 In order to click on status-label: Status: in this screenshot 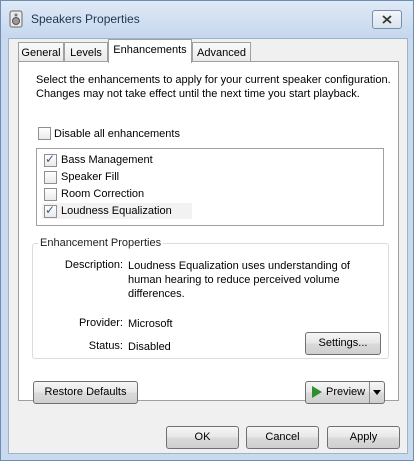, I will do `click(105, 346)`.